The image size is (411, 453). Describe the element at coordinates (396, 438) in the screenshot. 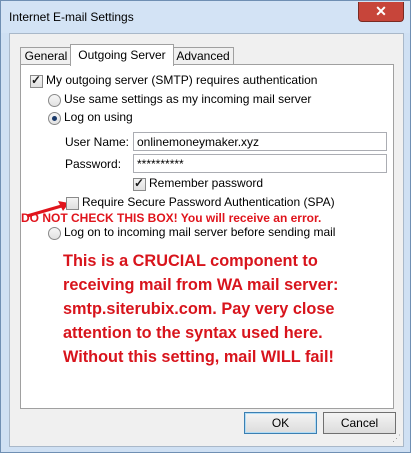

I see `resize-grip-icon: ⋰` at that location.